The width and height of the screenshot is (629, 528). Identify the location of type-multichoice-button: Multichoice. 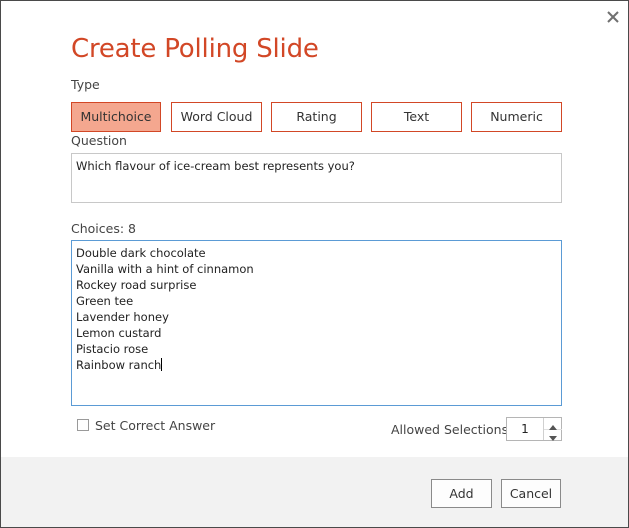
(116, 117).